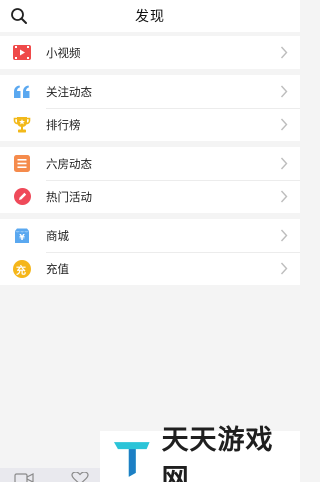 Image resolution: width=320 pixels, height=482 pixels. Describe the element at coordinates (63, 52) in the screenshot. I see `menu-item-label: 小视频` at that location.